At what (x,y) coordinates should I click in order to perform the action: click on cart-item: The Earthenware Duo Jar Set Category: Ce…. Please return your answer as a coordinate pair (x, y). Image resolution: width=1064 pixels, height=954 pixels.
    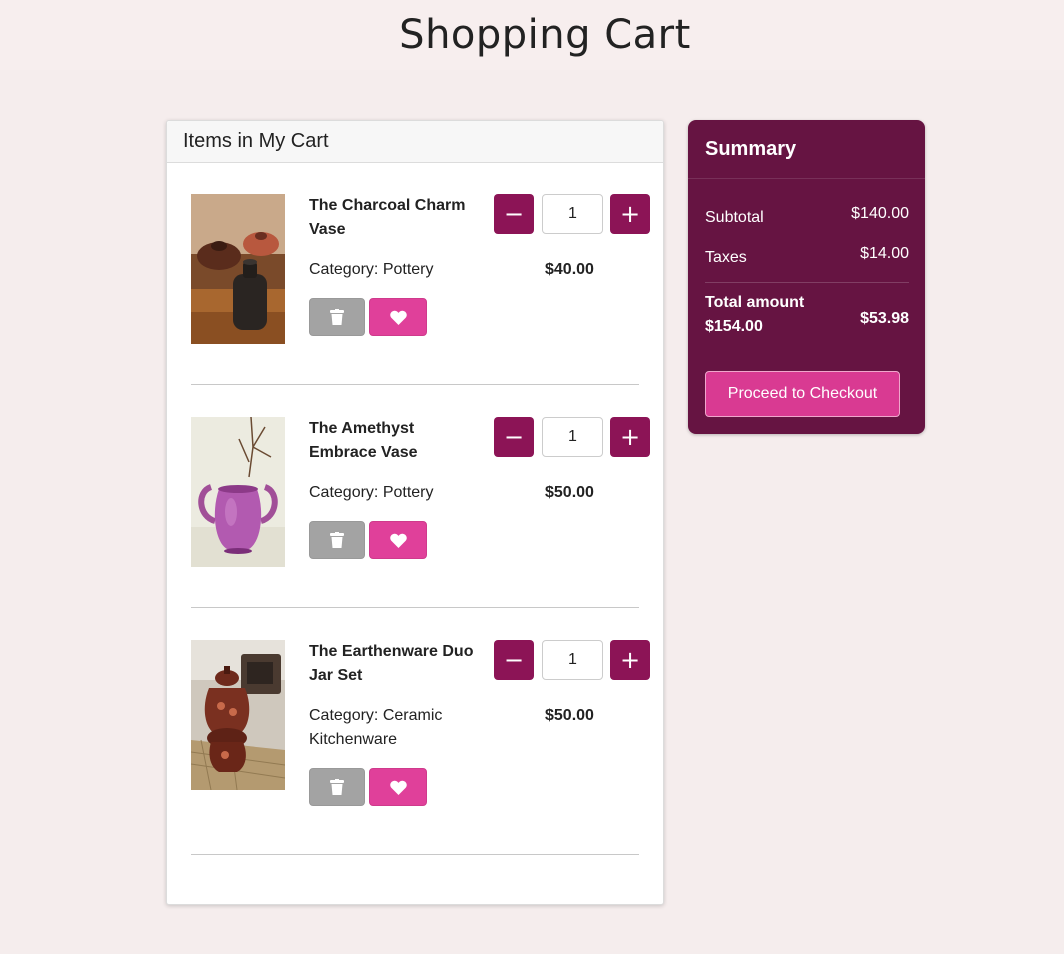
    Looking at the image, I should click on (421, 725).